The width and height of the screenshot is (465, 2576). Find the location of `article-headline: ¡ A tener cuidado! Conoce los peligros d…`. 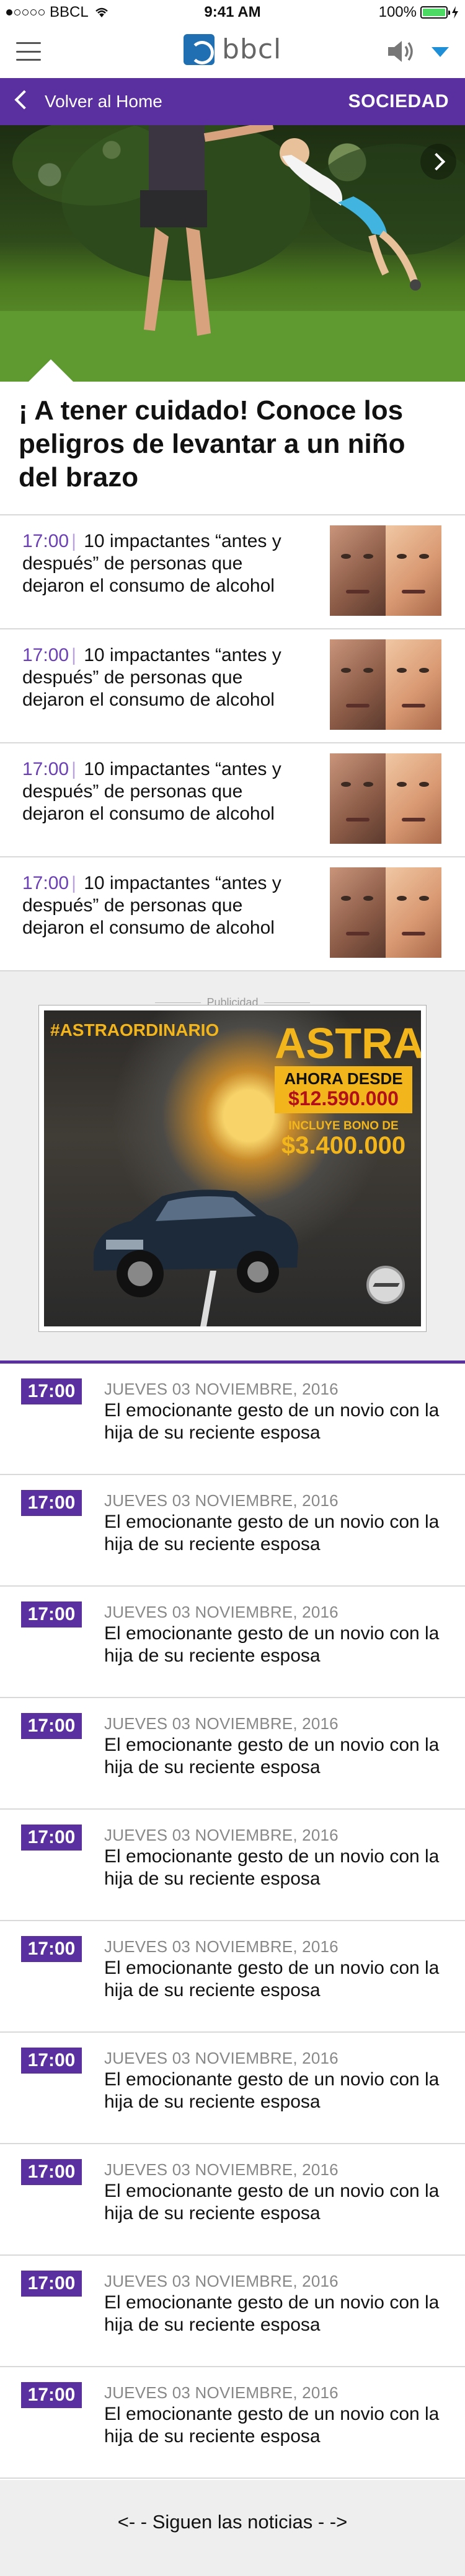

article-headline: ¡ A tener cuidado! Conoce los peligros d… is located at coordinates (232, 444).